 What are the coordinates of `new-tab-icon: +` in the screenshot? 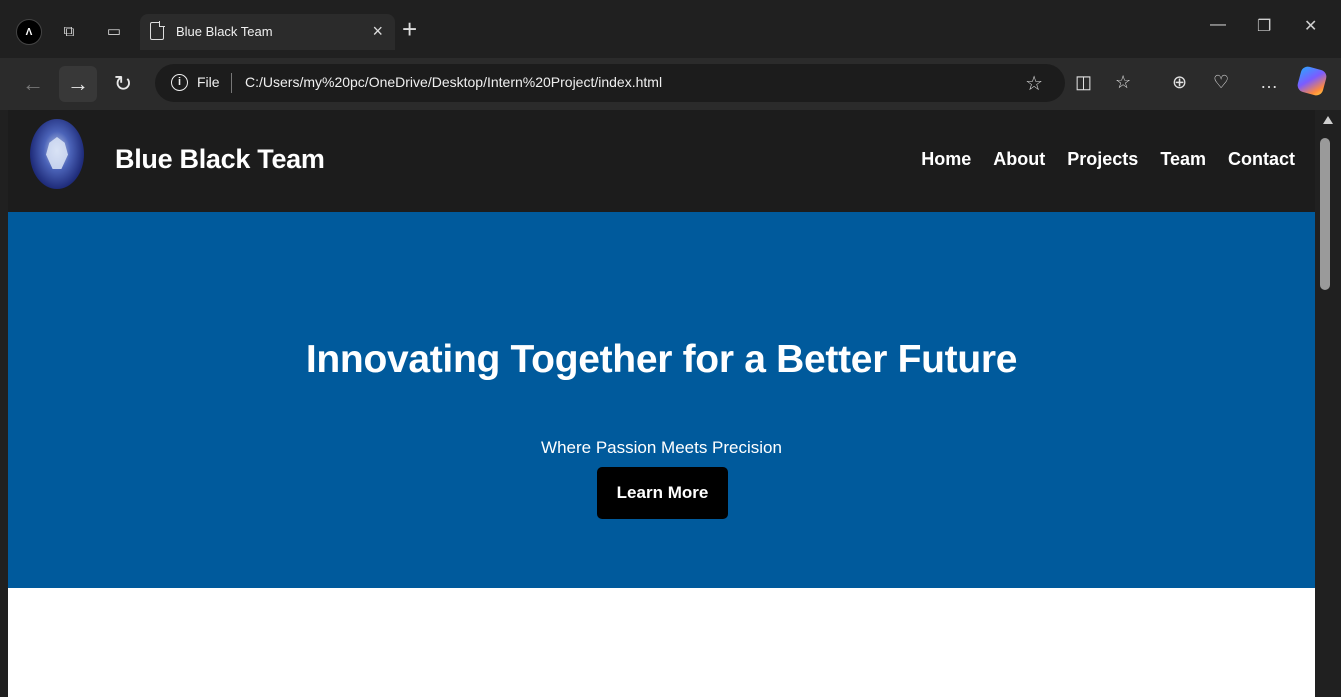 It's located at (409, 29).